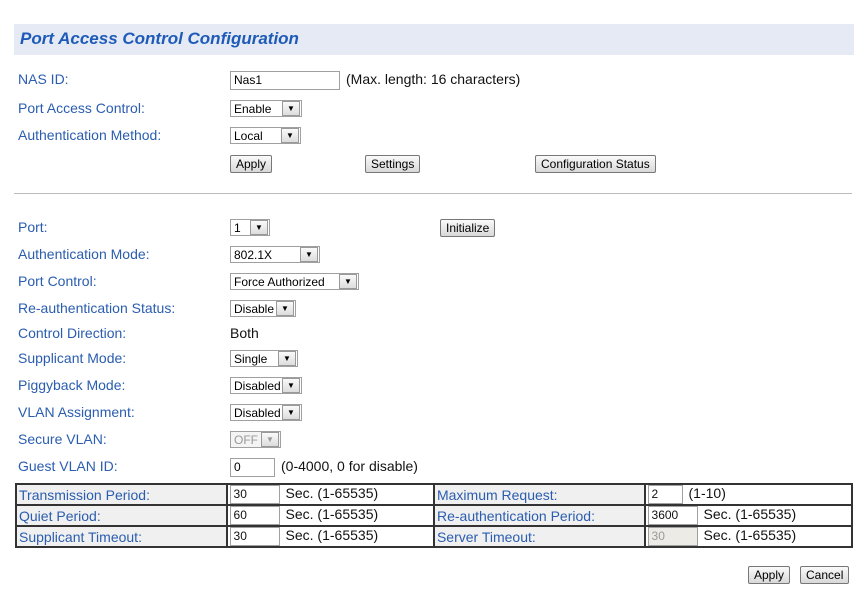 The width and height of the screenshot is (866, 612). Describe the element at coordinates (253, 108) in the screenshot. I see `selected-value: Enable` at that location.